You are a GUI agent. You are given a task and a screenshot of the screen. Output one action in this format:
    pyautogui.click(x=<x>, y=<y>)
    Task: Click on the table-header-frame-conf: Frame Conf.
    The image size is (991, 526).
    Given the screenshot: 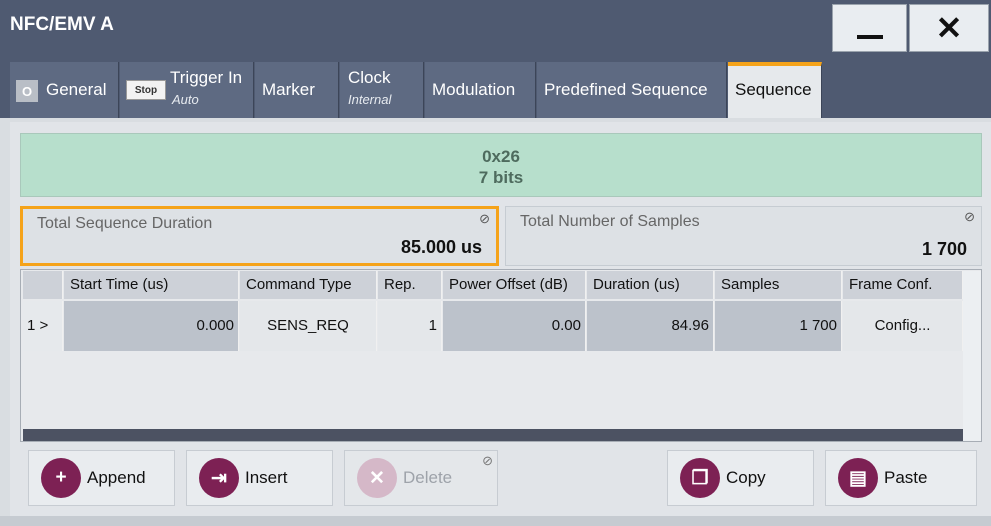 What is the action you would take?
    pyautogui.click(x=903, y=285)
    